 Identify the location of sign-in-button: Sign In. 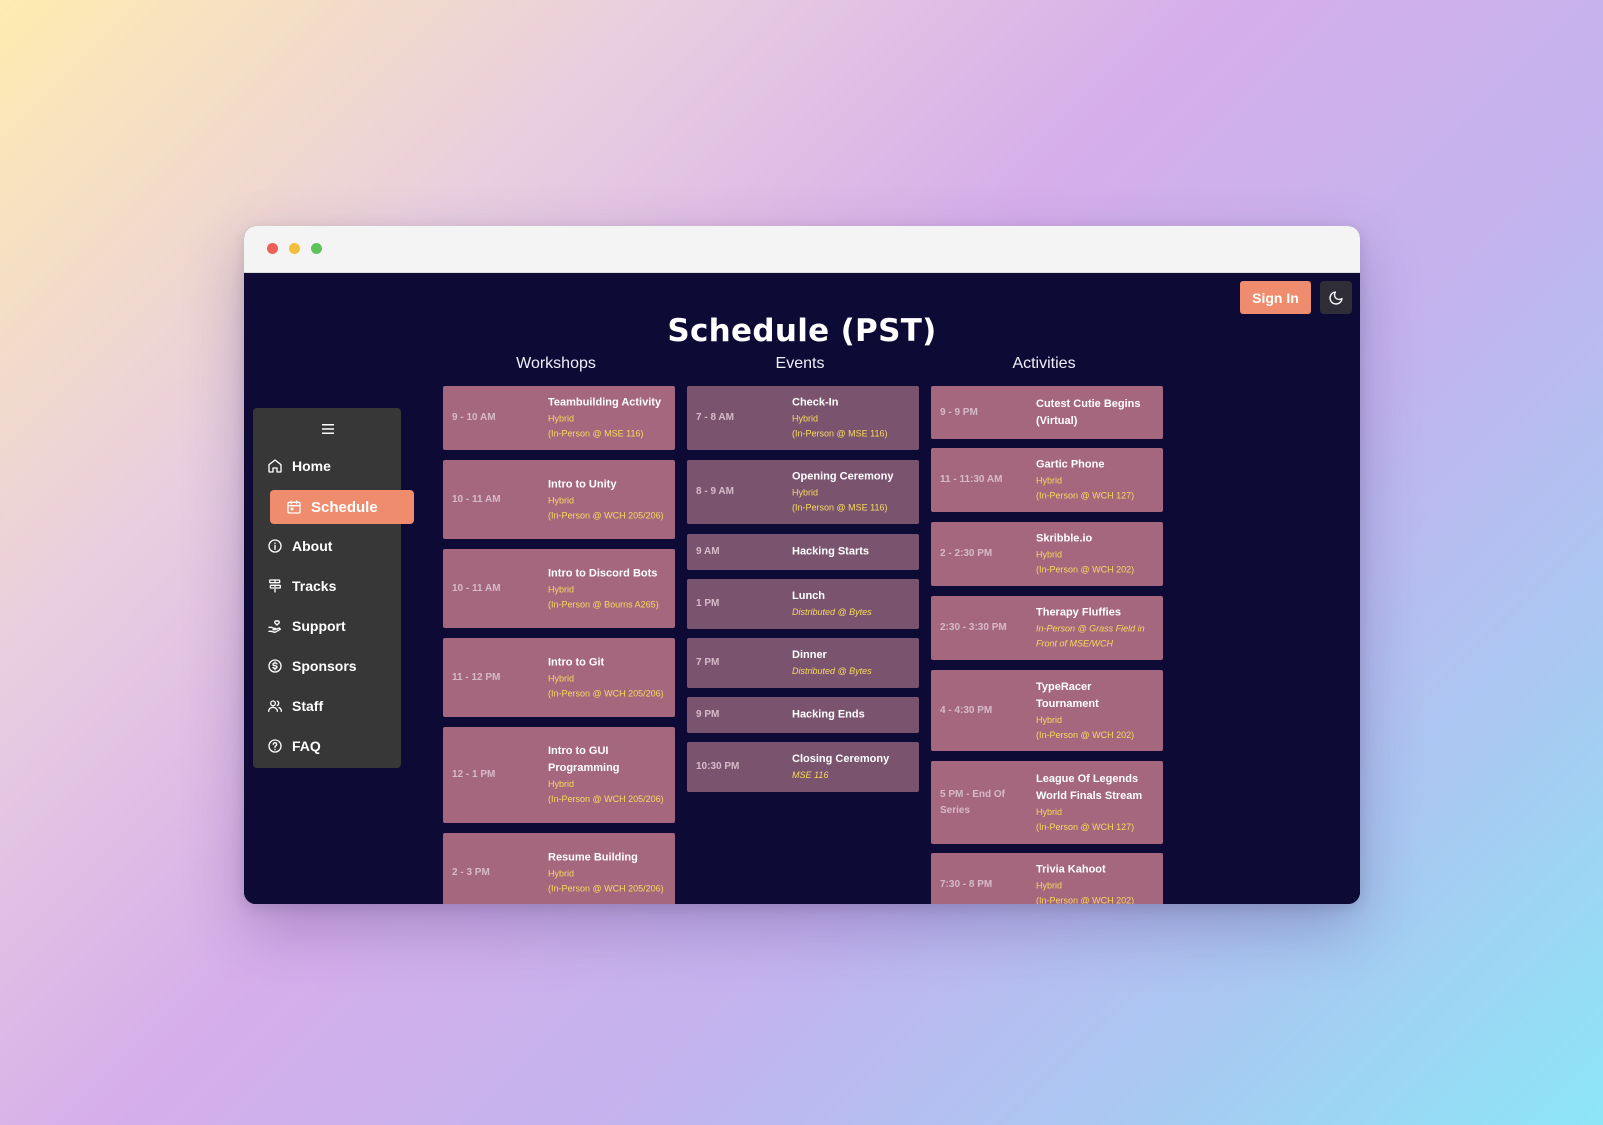
(1275, 297).